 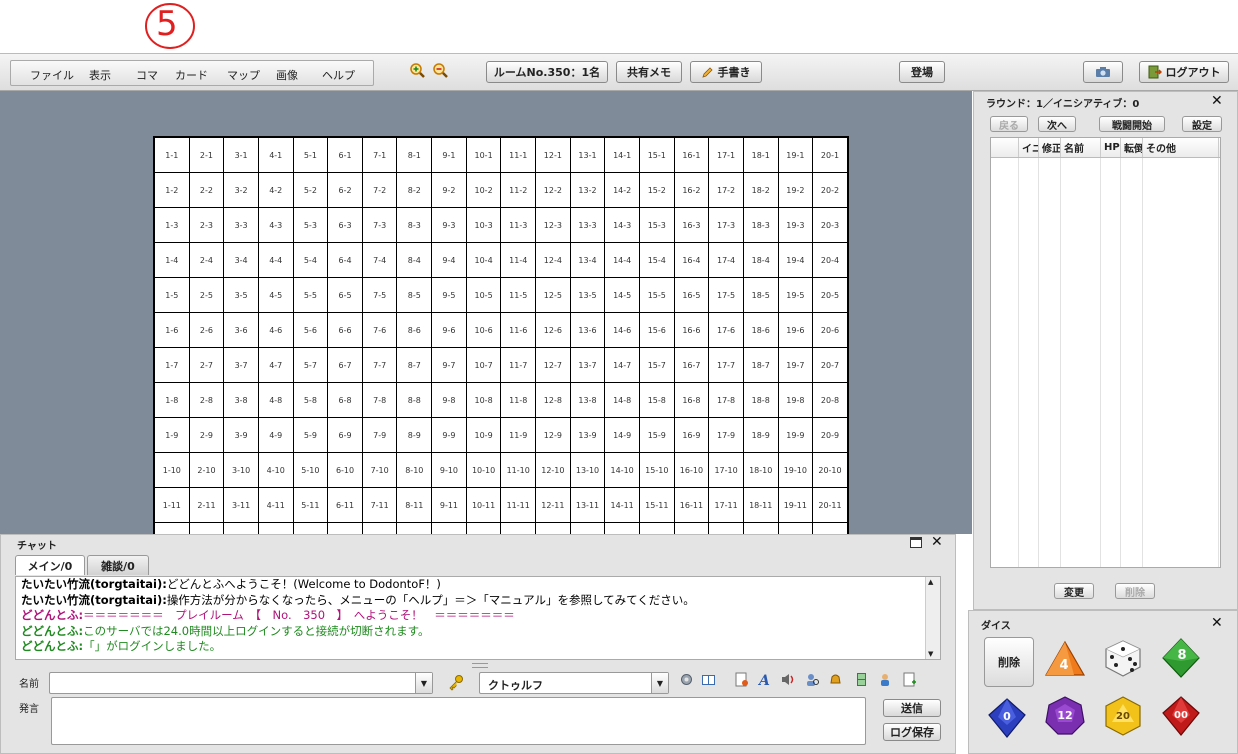 What do you see at coordinates (835, 679) in the screenshot?
I see `bell-icon` at bounding box center [835, 679].